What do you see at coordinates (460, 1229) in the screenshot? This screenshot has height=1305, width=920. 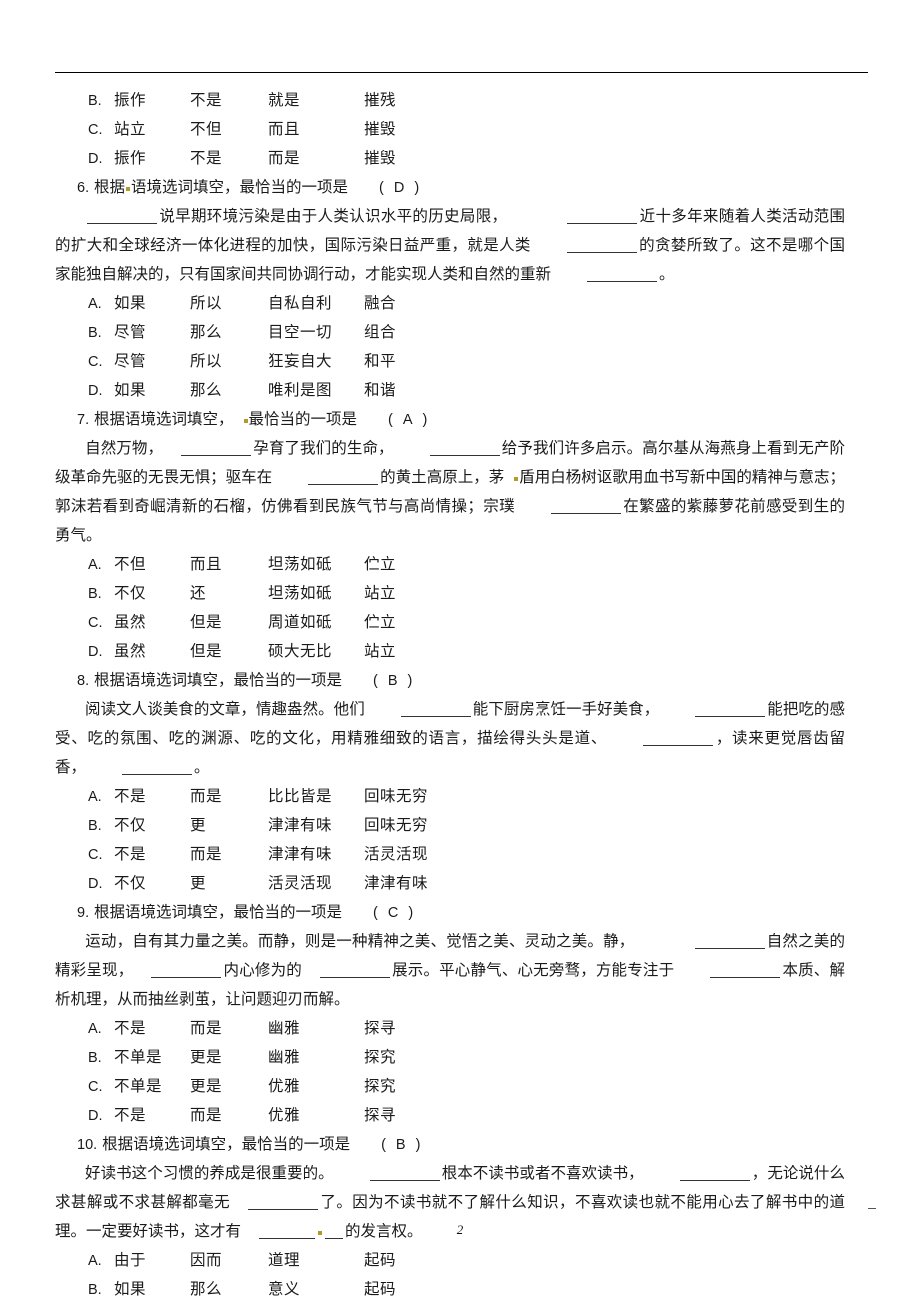 I see `page-number: 2` at bounding box center [460, 1229].